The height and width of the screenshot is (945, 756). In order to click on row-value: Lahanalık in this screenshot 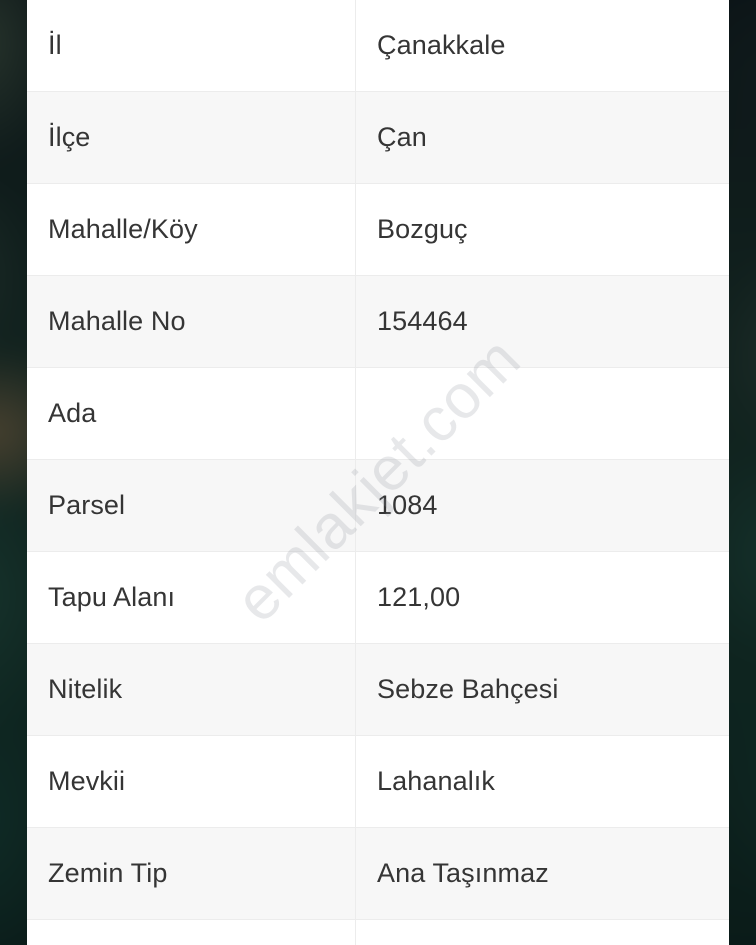, I will do `click(436, 780)`.